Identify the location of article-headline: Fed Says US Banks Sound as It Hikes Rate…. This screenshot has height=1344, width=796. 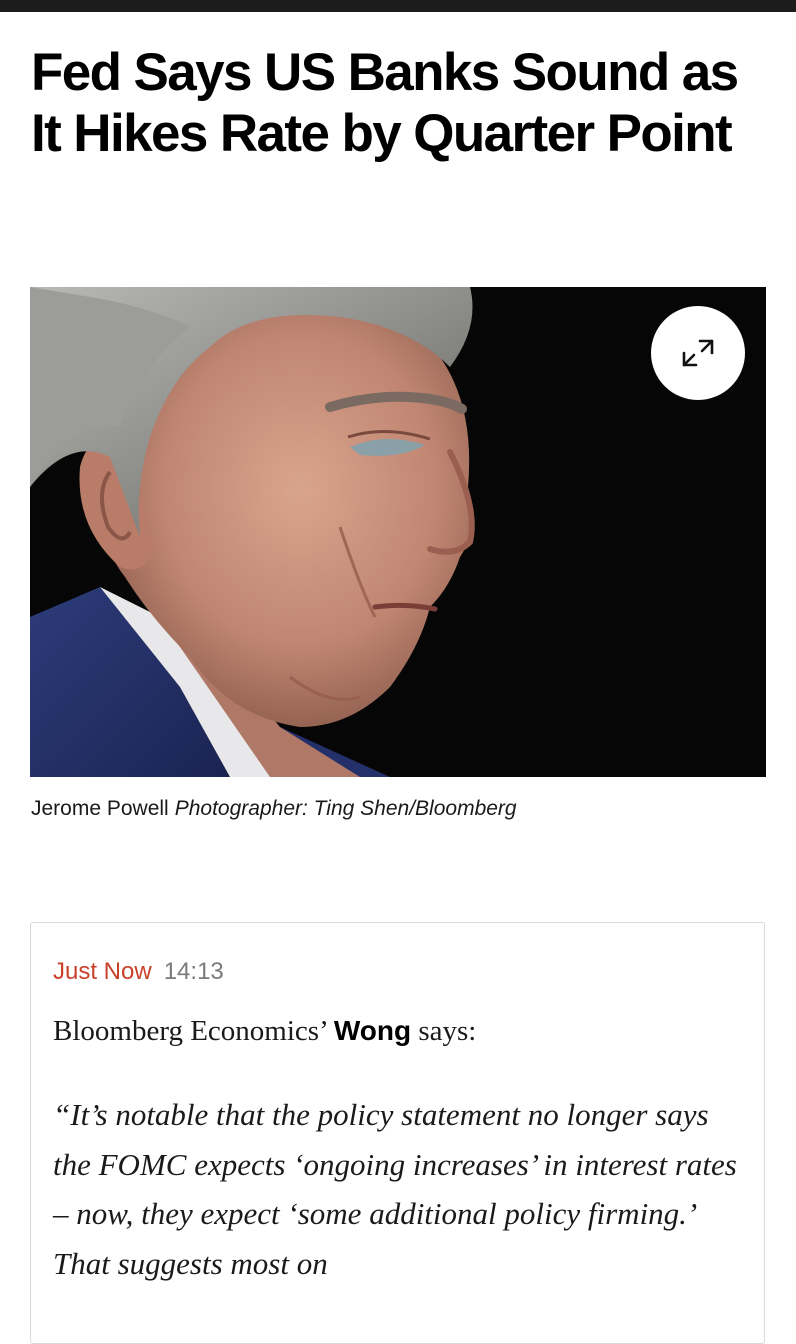
(385, 103).